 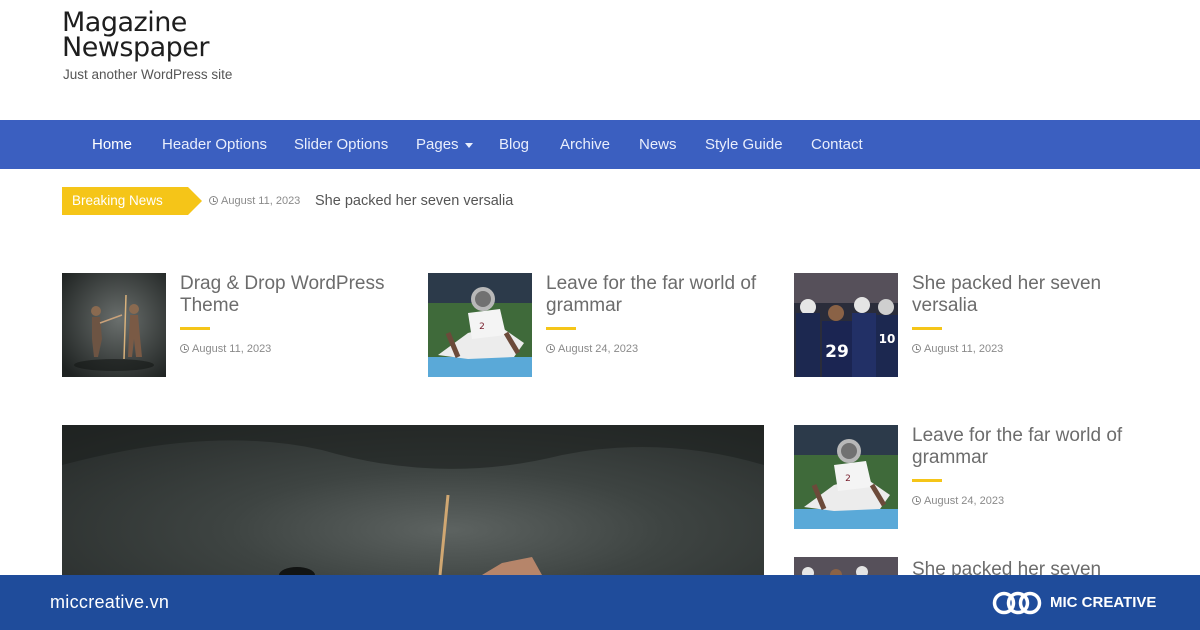 I want to click on site-title: Magazine Newspaper, so click(x=136, y=36).